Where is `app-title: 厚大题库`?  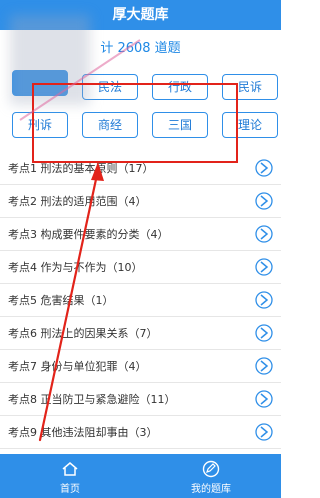
app-title: 厚大题库 is located at coordinates (140, 15).